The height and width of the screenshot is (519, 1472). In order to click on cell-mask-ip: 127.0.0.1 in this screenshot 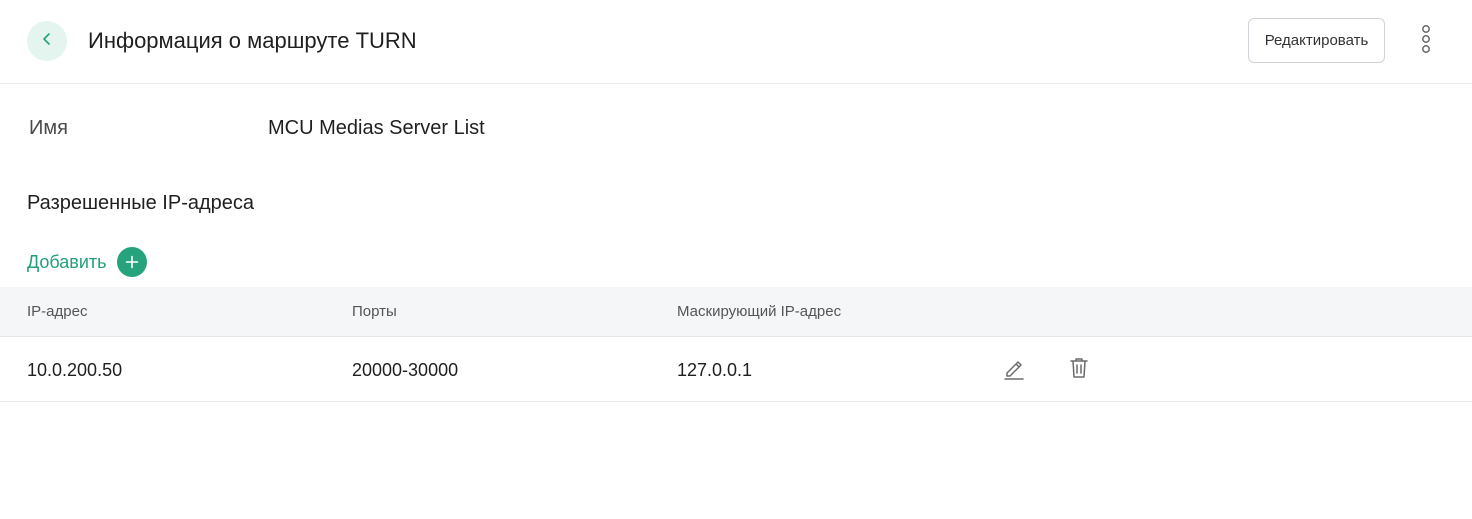, I will do `click(715, 370)`.